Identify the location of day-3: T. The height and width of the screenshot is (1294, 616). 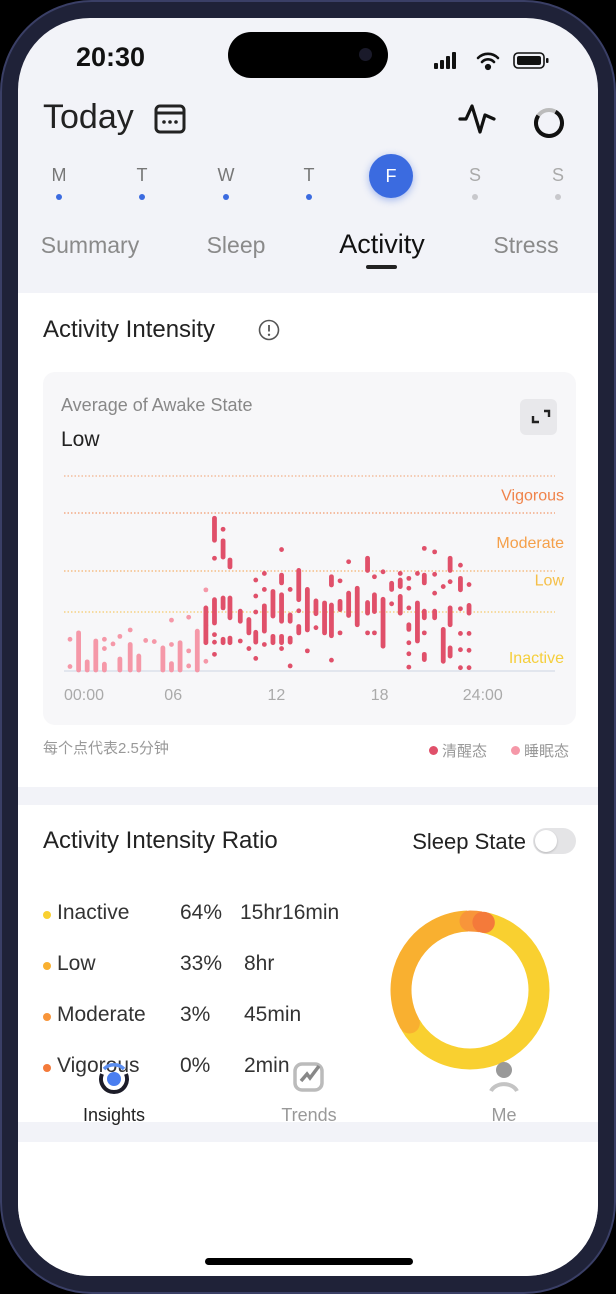
(309, 175).